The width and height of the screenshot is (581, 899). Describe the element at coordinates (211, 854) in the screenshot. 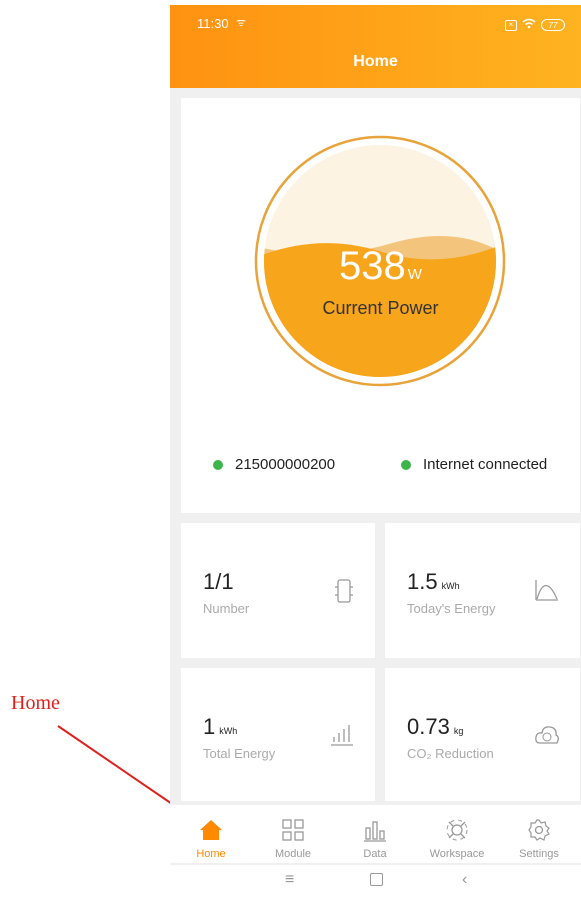

I see `nav-home-label: Home` at that location.